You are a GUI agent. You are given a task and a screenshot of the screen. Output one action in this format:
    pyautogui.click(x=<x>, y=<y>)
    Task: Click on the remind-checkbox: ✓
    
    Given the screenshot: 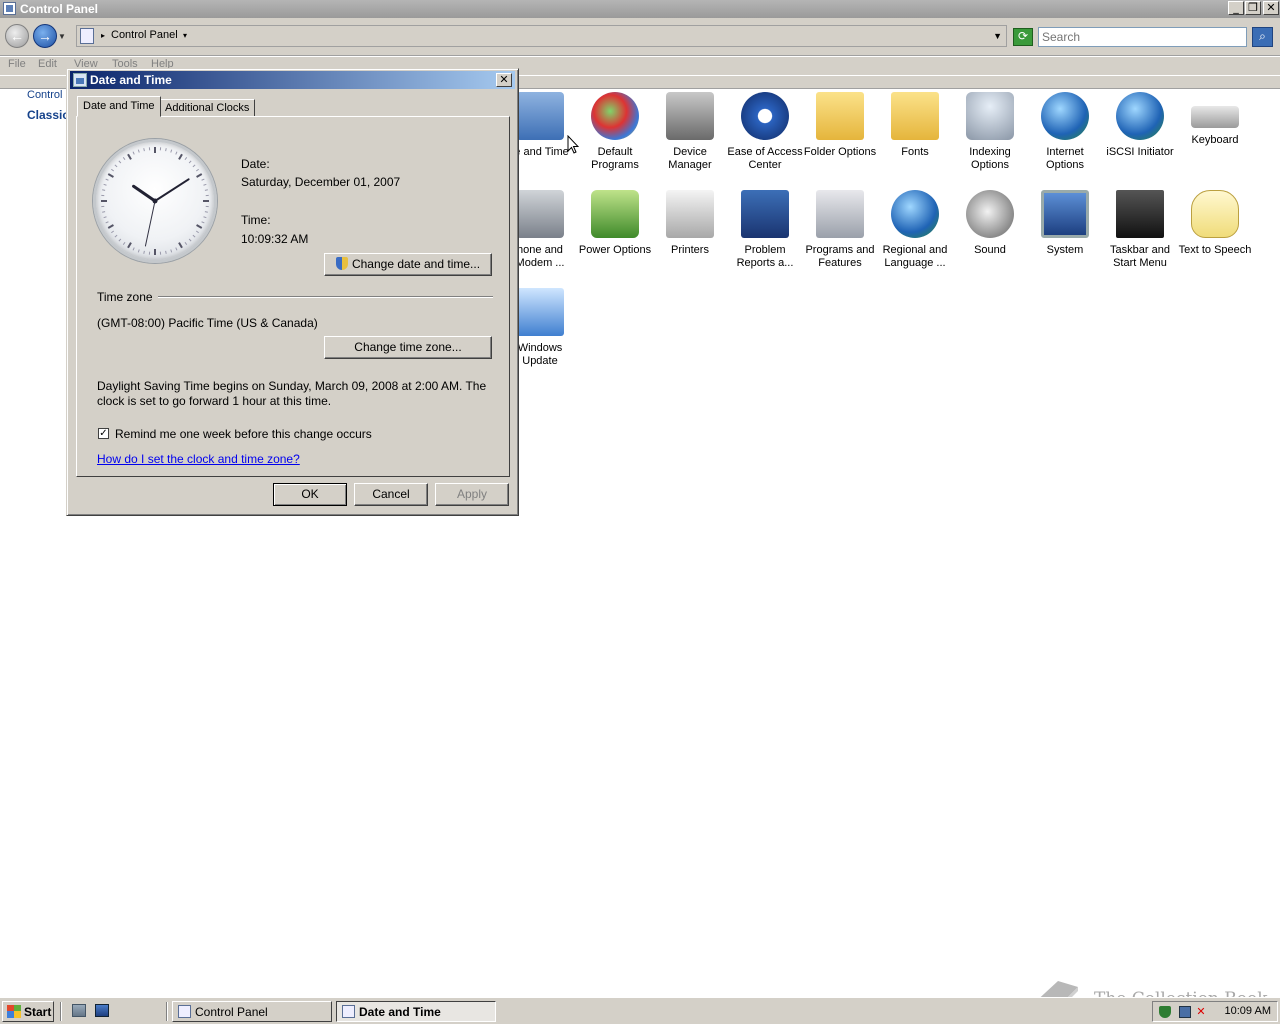 What is the action you would take?
    pyautogui.click(x=103, y=433)
    